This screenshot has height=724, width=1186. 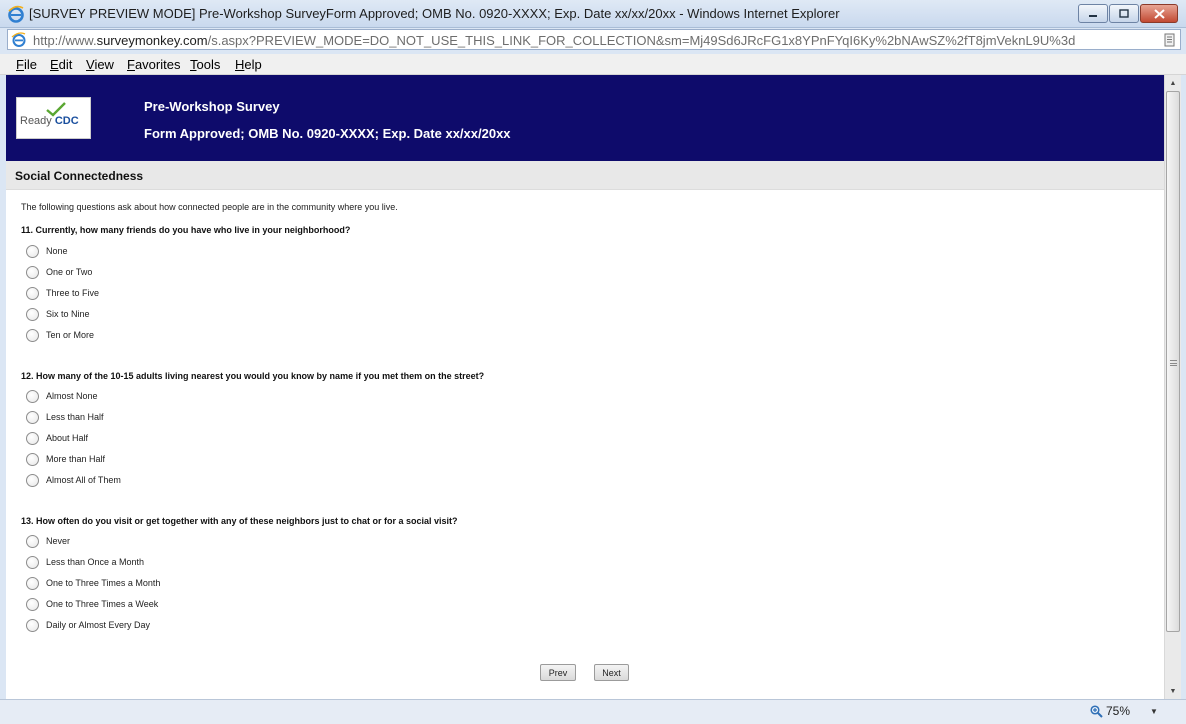 What do you see at coordinates (1173, 691) in the screenshot?
I see `scroll-down-arrow-icon: ▼` at bounding box center [1173, 691].